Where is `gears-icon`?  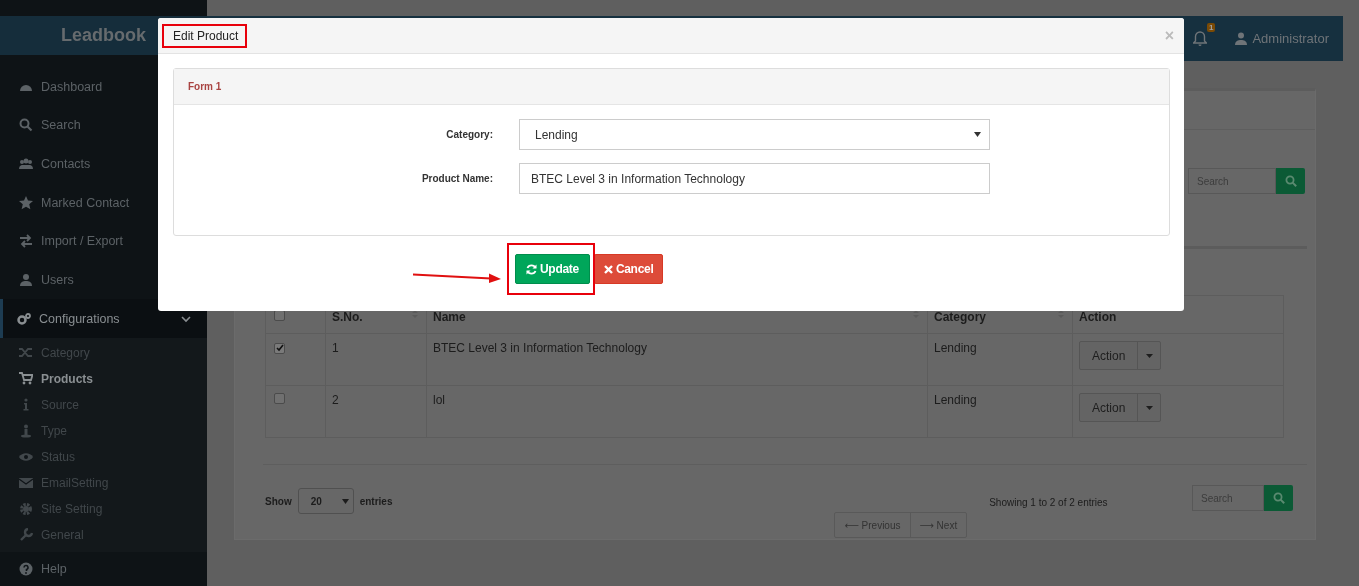
gears-icon is located at coordinates (24, 318).